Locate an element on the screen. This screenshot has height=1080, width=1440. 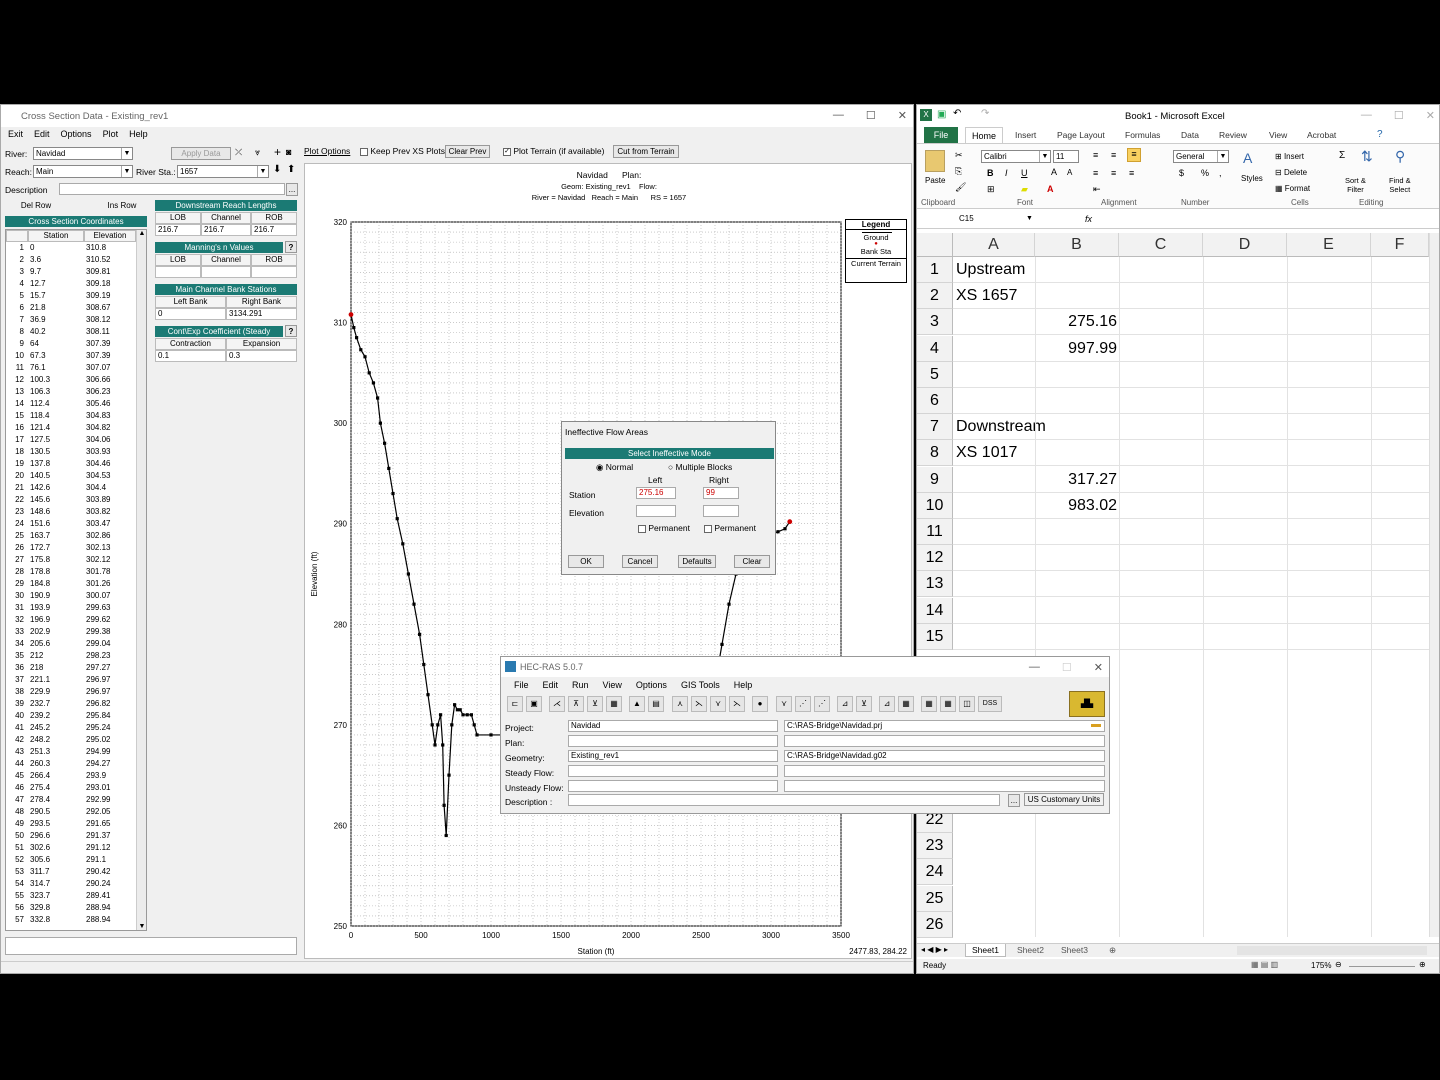
elevation-cell: 307.07 is located at coordinates (98, 368).